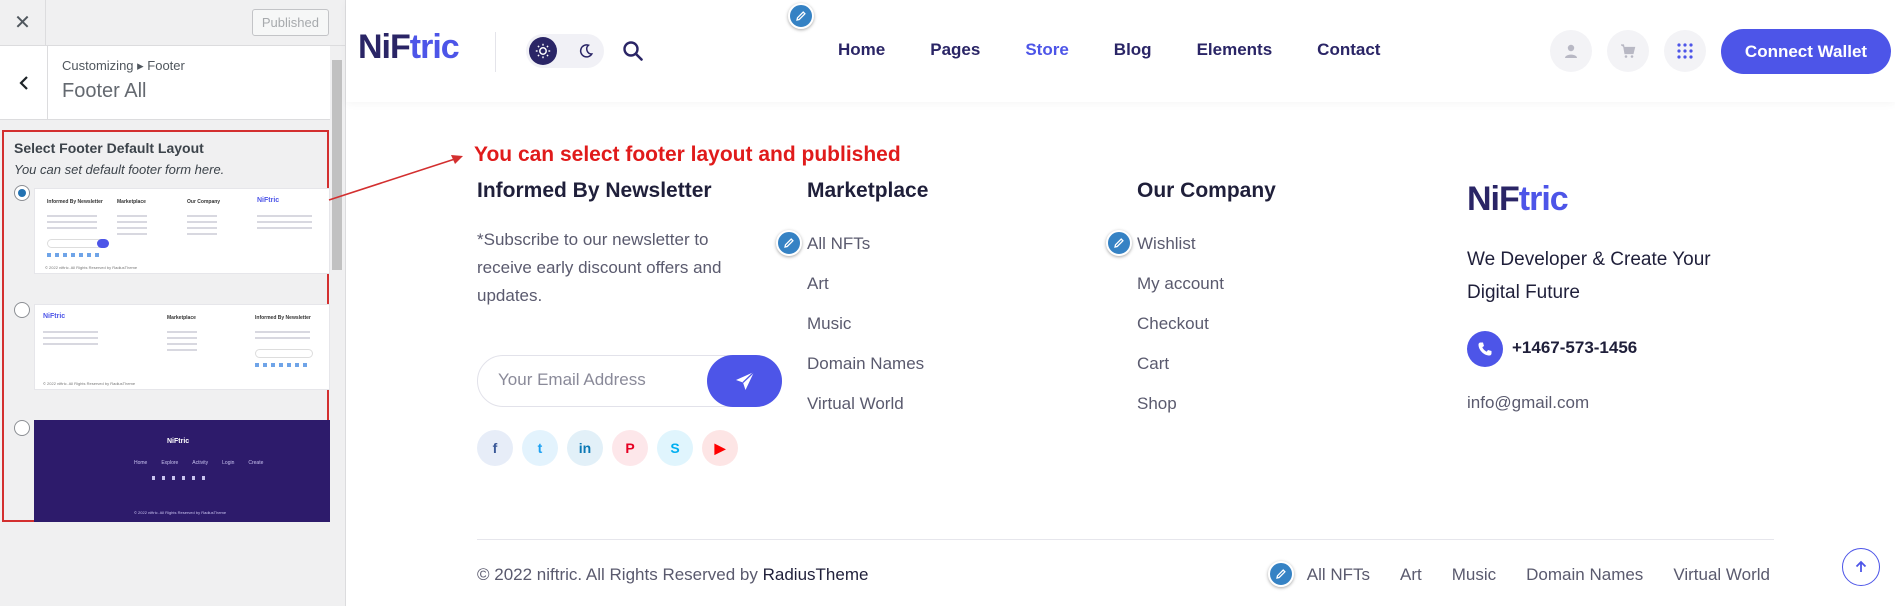 The image size is (1895, 606). What do you see at coordinates (1206, 190) in the screenshot?
I see `company-title: Our Company` at bounding box center [1206, 190].